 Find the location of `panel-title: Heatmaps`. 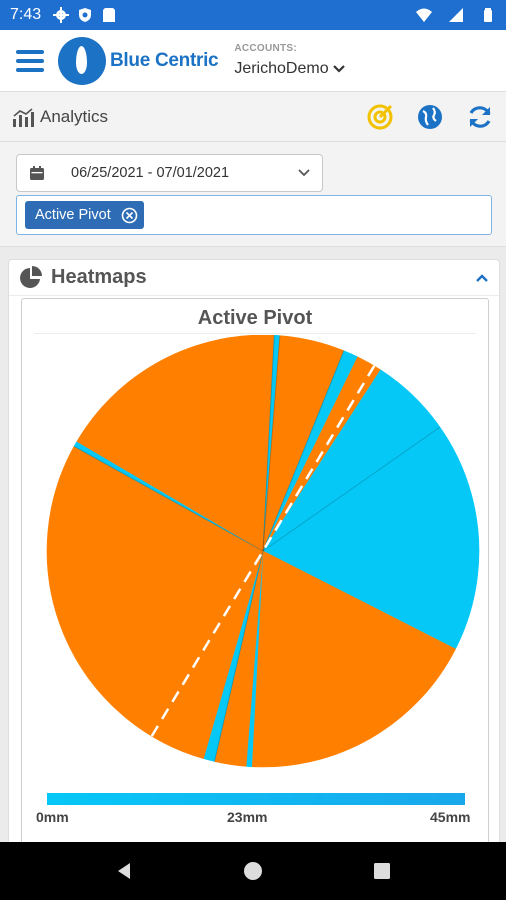

panel-title: Heatmaps is located at coordinates (99, 277).